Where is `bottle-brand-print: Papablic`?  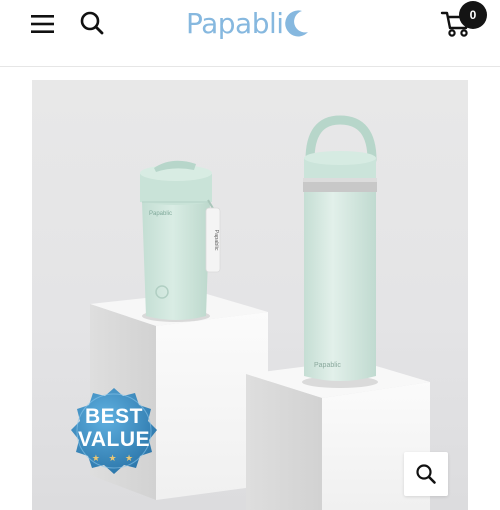
bottle-brand-print: Papablic is located at coordinates (327, 365).